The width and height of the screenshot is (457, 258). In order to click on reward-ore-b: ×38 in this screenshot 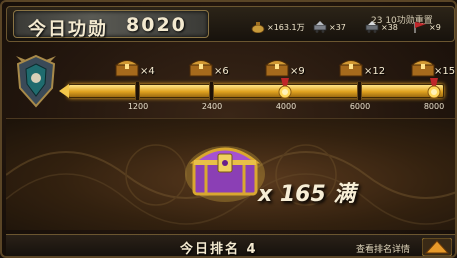, I will do `click(381, 27)`.